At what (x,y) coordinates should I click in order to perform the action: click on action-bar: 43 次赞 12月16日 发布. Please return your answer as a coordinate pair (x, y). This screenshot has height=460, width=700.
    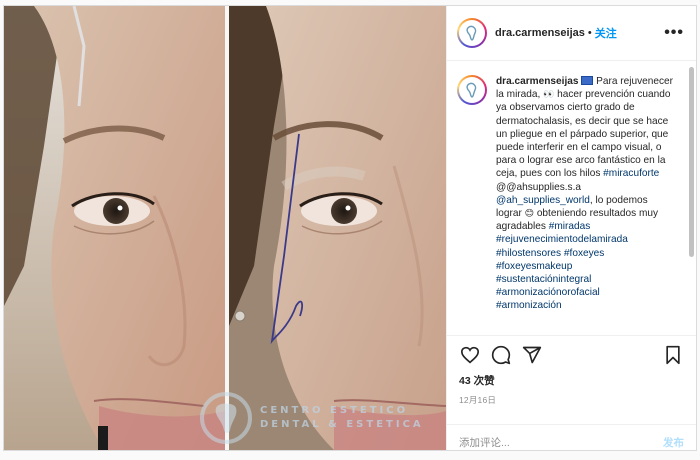
    Looking at the image, I should click on (571, 392).